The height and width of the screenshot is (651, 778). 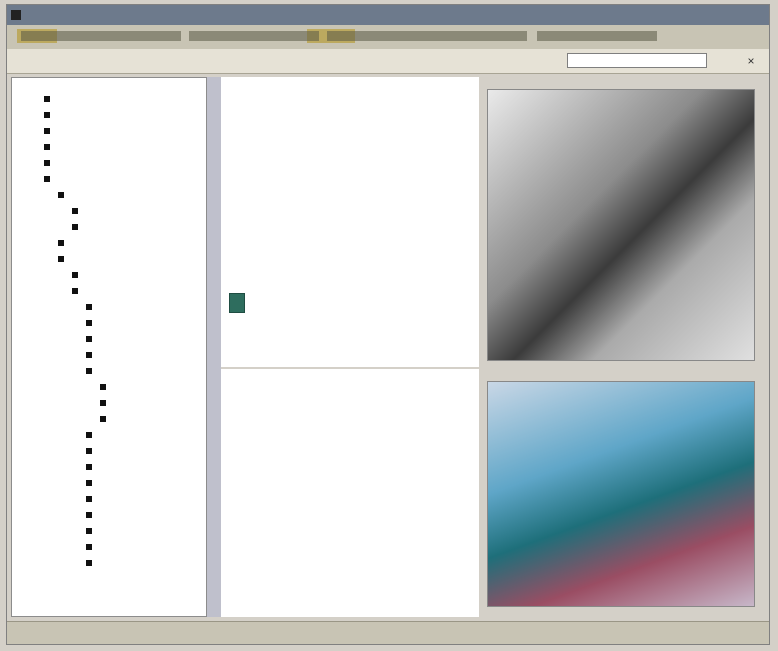 I want to click on pane-splitter, so click(x=214, y=347).